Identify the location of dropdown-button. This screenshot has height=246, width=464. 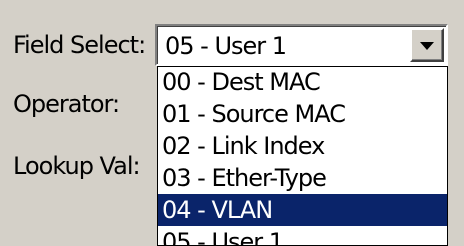
(427, 45).